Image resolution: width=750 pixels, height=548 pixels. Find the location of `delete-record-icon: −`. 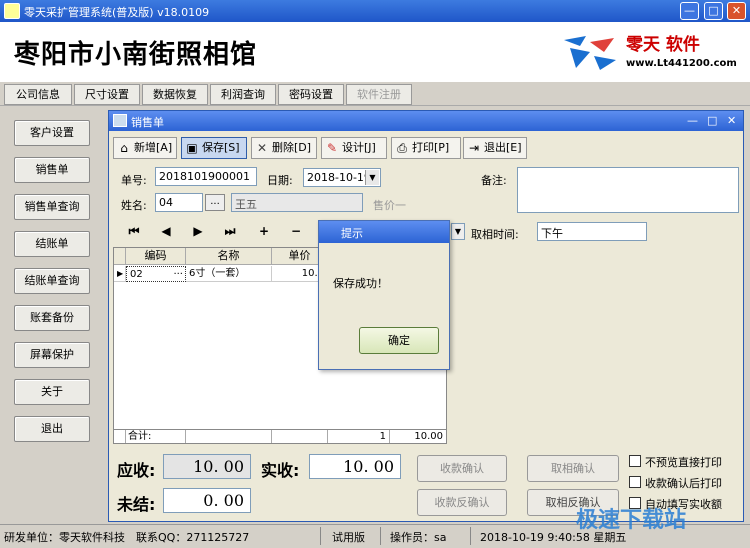

delete-record-icon: − is located at coordinates (296, 231).